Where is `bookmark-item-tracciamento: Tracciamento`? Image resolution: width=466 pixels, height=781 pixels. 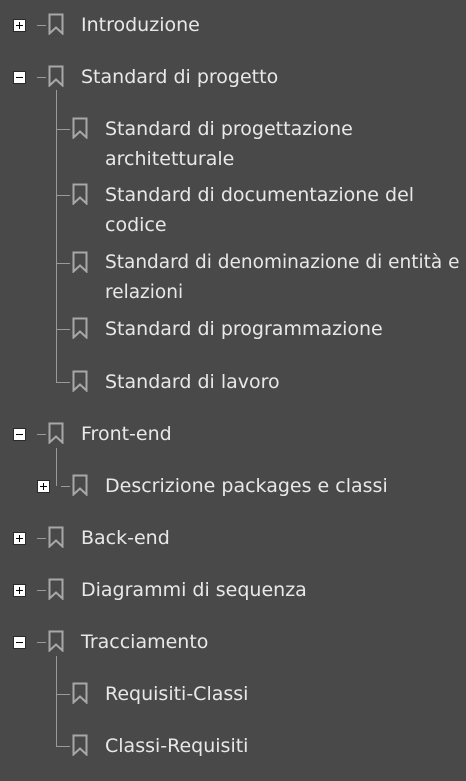 bookmark-item-tracciamento: Tracciamento is located at coordinates (233, 642).